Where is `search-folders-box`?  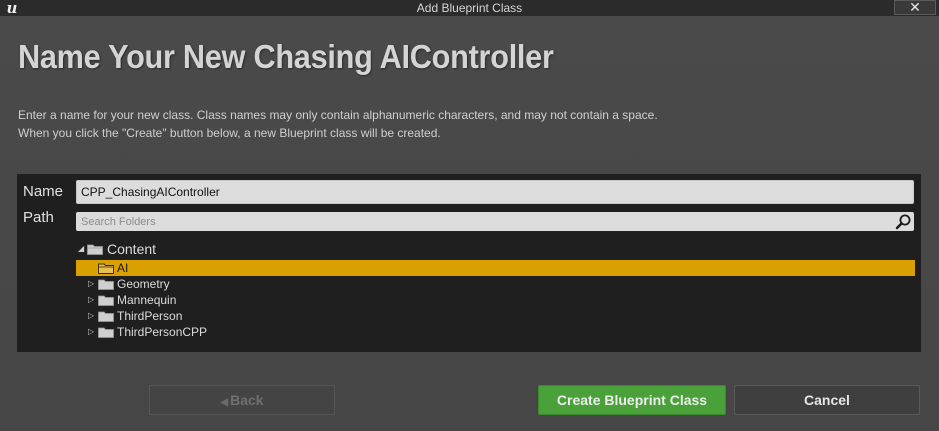 search-folders-box is located at coordinates (495, 221).